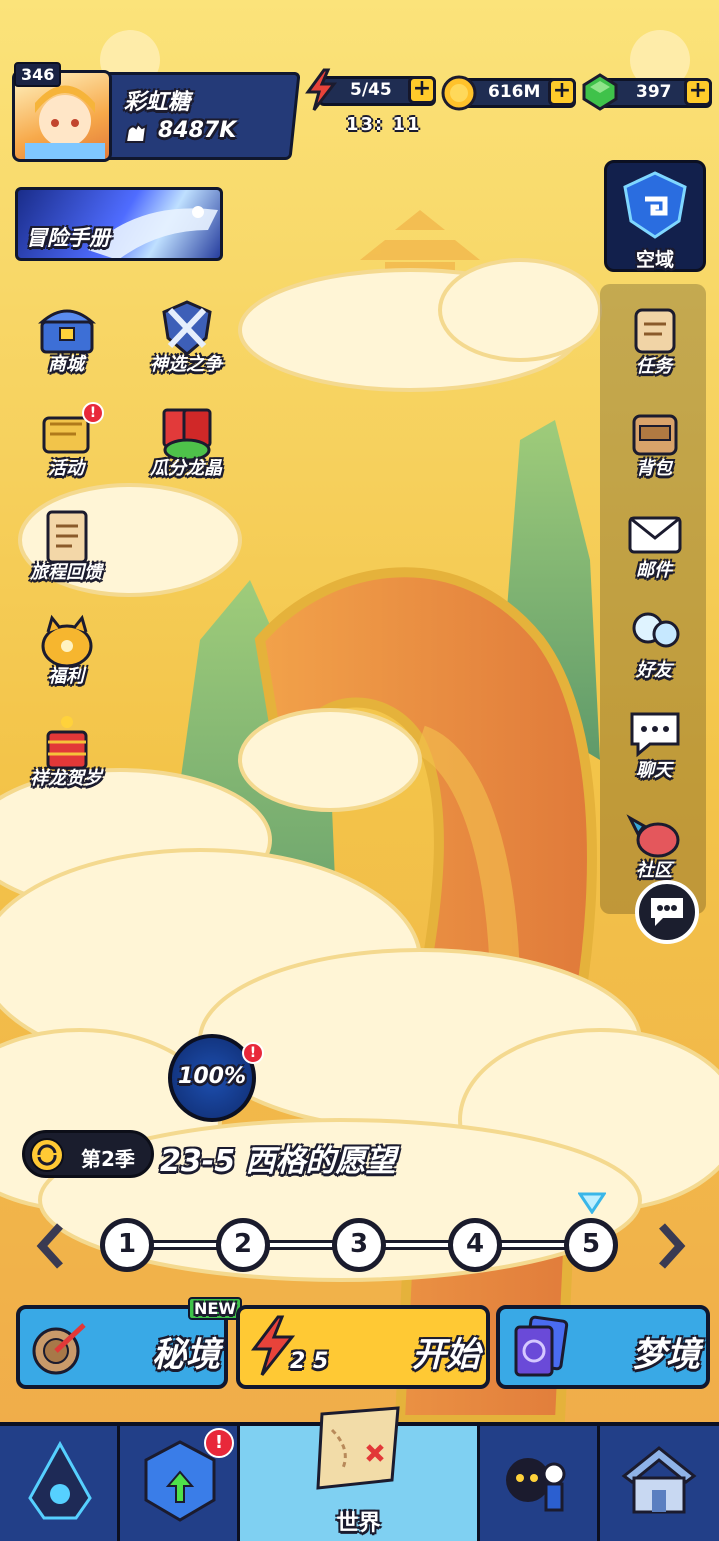 This screenshot has width=719, height=1541. What do you see at coordinates (66, 346) in the screenshot?
I see `menu-shop: 商城` at bounding box center [66, 346].